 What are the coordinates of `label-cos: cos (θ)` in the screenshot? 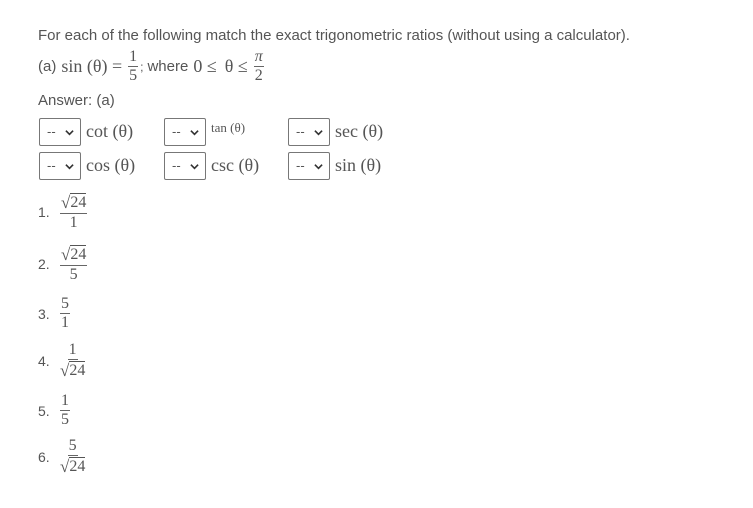 It's located at (111, 165).